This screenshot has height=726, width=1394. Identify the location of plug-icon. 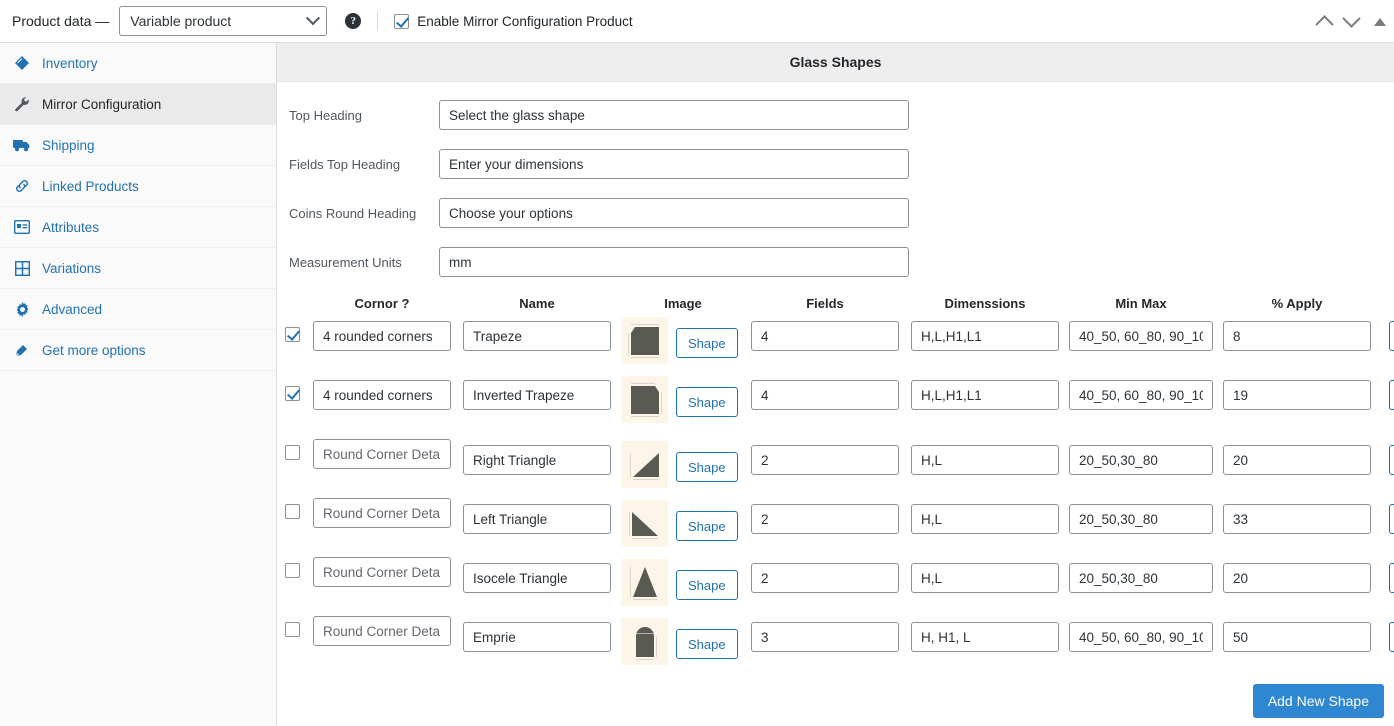
(22, 350).